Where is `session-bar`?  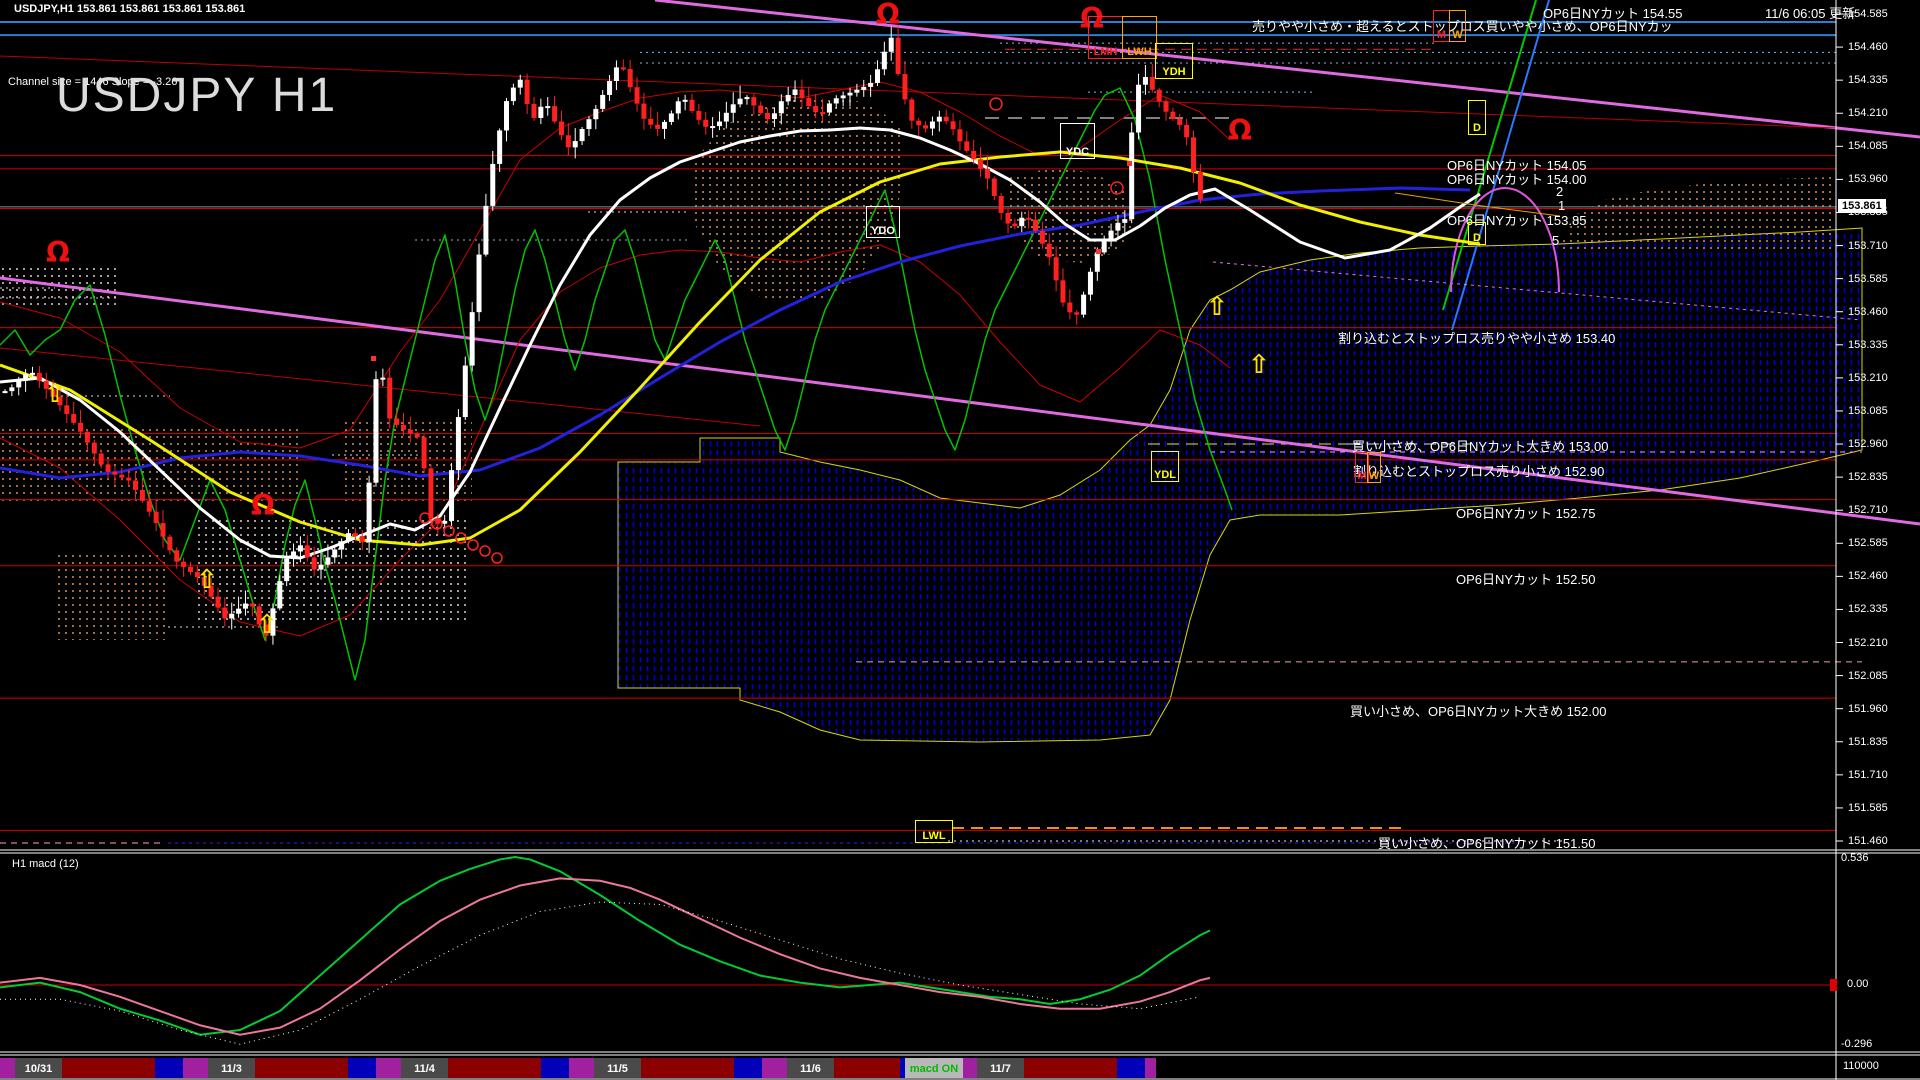
session-bar is located at coordinates (578, 1068).